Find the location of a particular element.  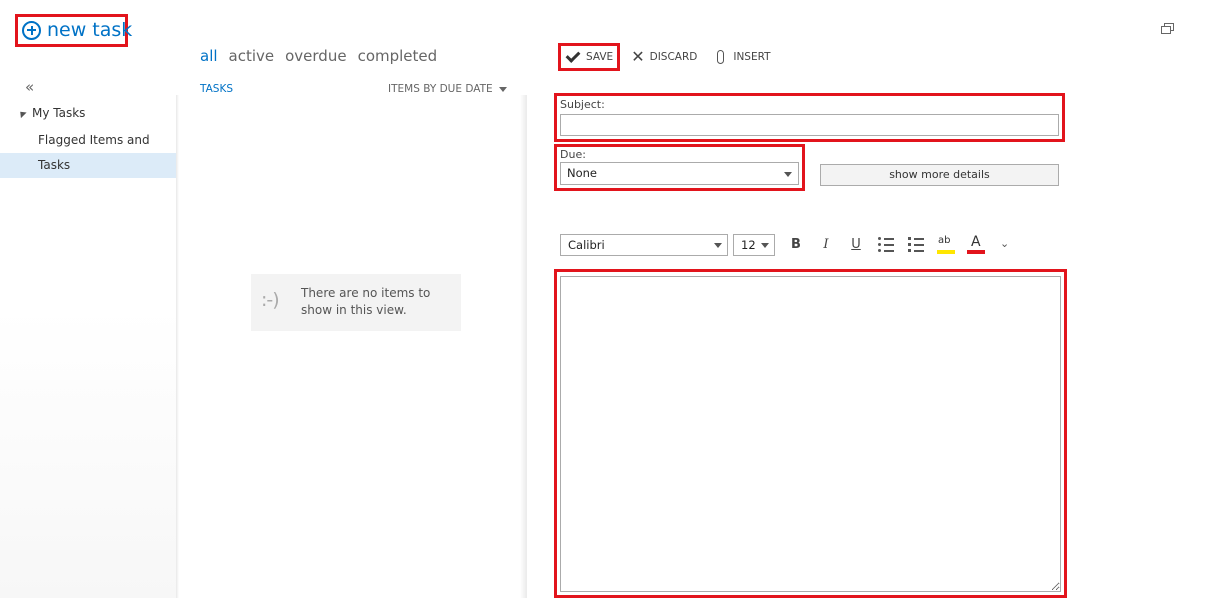

new-task-button: new task is located at coordinates (77, 30).